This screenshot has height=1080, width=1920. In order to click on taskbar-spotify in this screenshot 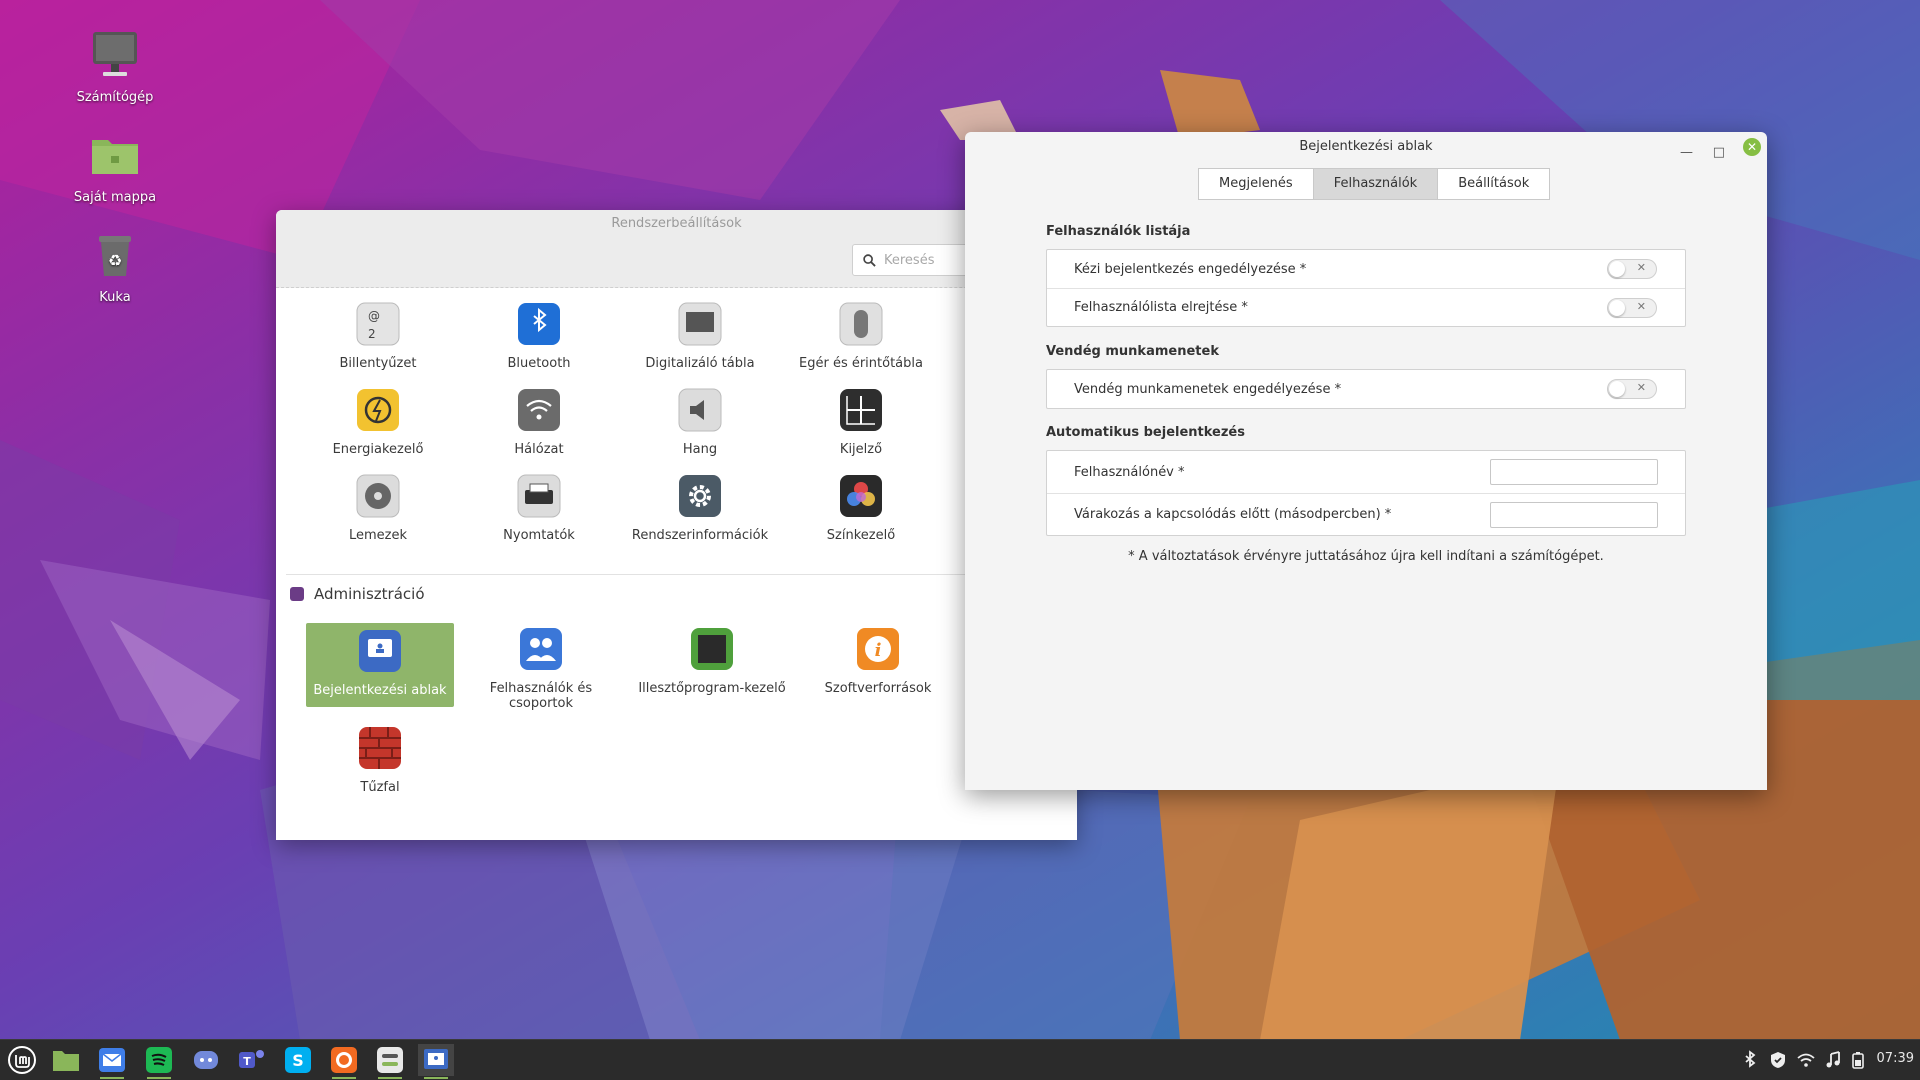, I will do `click(159, 1061)`.